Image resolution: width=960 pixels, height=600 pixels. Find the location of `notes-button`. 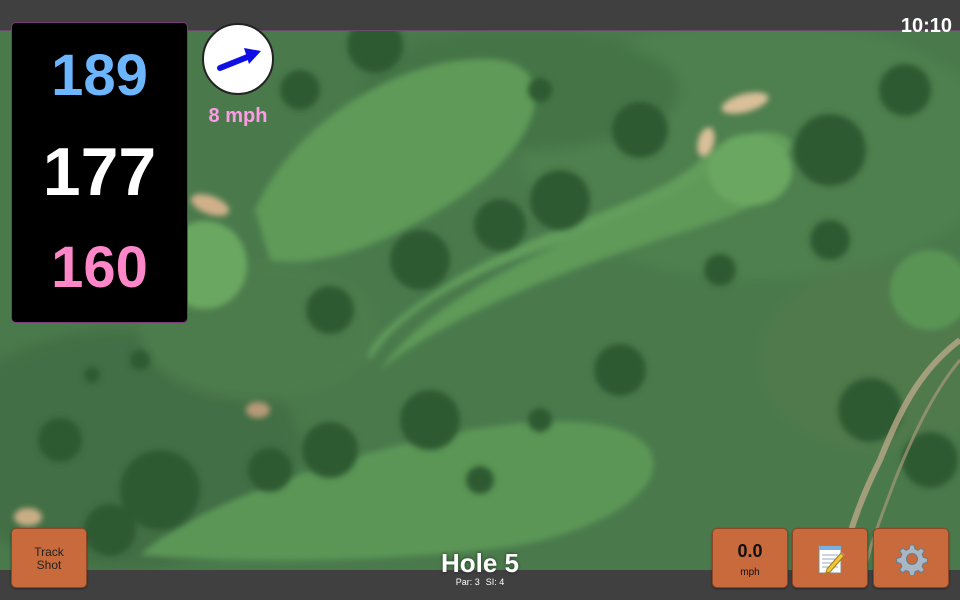

notes-button is located at coordinates (830, 558).